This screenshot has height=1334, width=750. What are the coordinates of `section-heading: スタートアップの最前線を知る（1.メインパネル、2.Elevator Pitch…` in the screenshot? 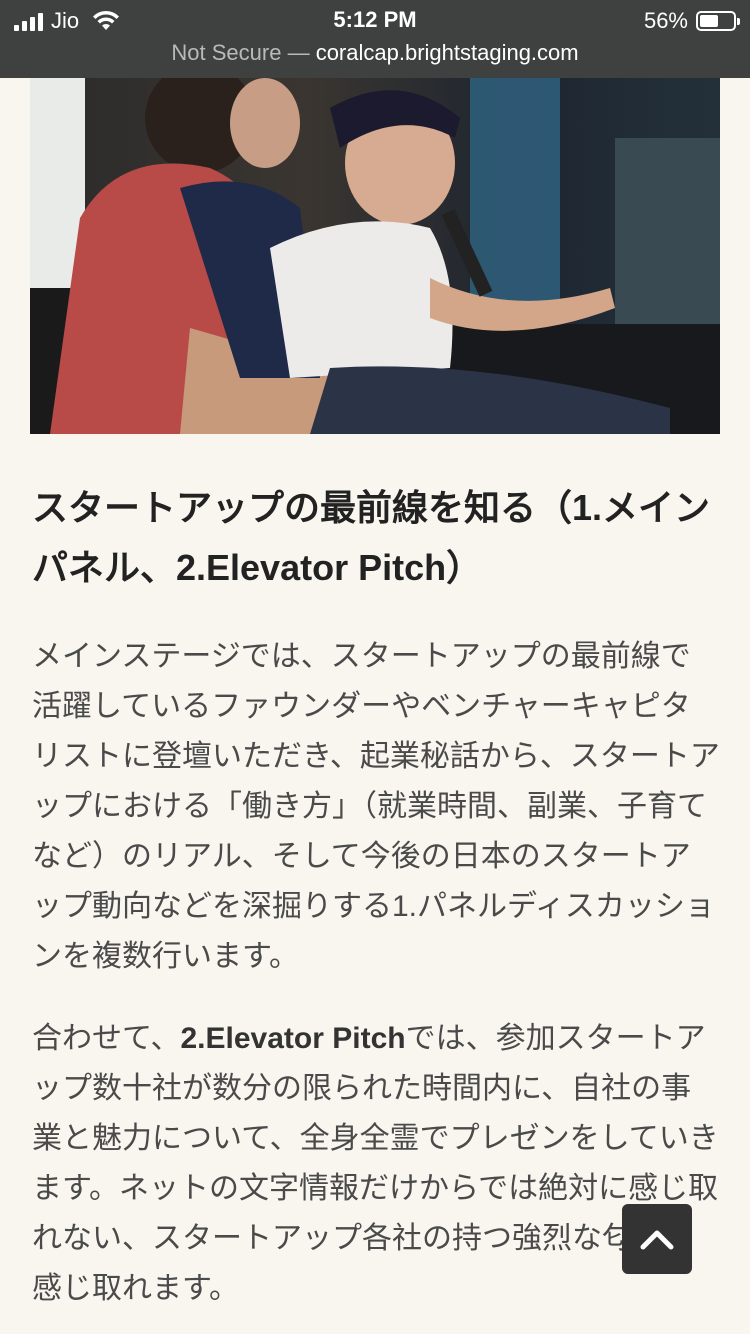 It's located at (371, 537).